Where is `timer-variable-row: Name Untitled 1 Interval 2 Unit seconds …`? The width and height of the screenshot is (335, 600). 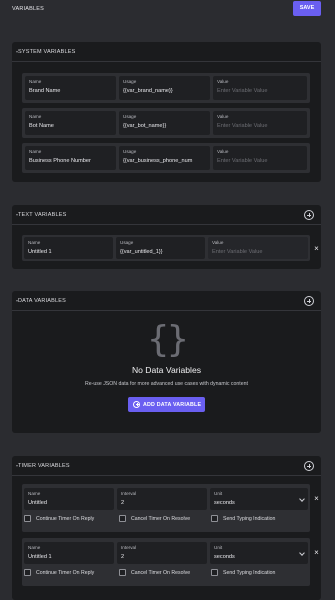 timer-variable-row: Name Untitled 1 Interval 2 Unit seconds … is located at coordinates (172, 562).